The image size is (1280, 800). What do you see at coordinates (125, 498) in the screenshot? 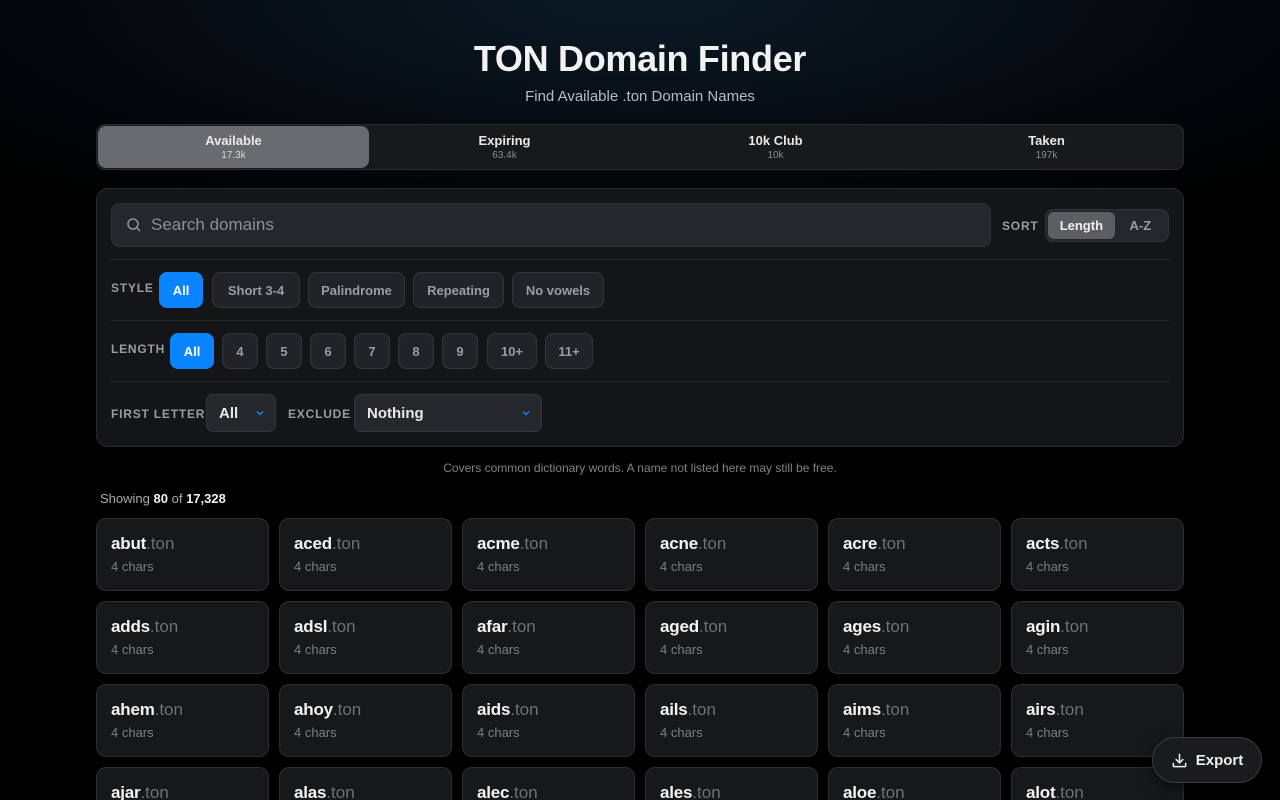
I see `showing-prefix: Showing` at bounding box center [125, 498].